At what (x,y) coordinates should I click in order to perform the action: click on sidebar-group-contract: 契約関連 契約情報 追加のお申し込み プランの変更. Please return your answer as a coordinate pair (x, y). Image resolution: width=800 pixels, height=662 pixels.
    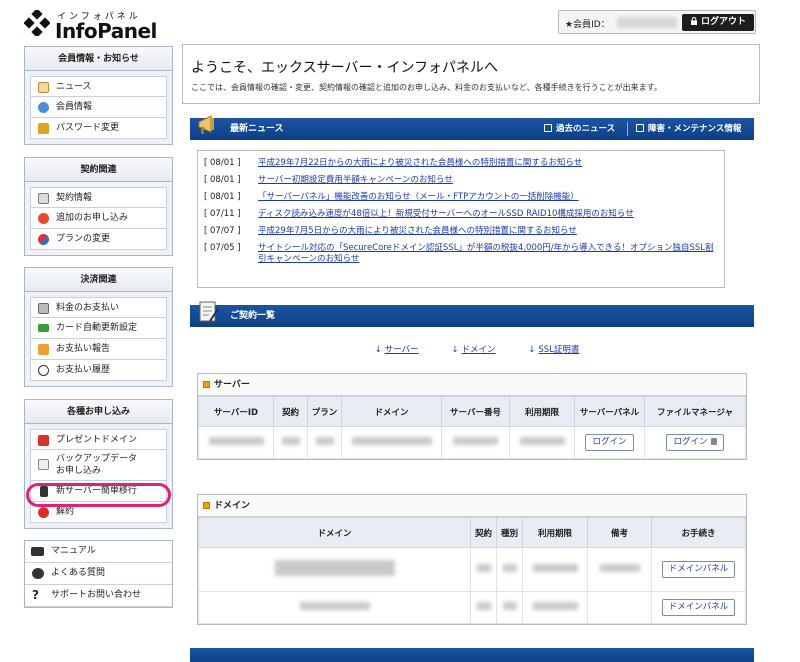
    Looking at the image, I should click on (98, 206).